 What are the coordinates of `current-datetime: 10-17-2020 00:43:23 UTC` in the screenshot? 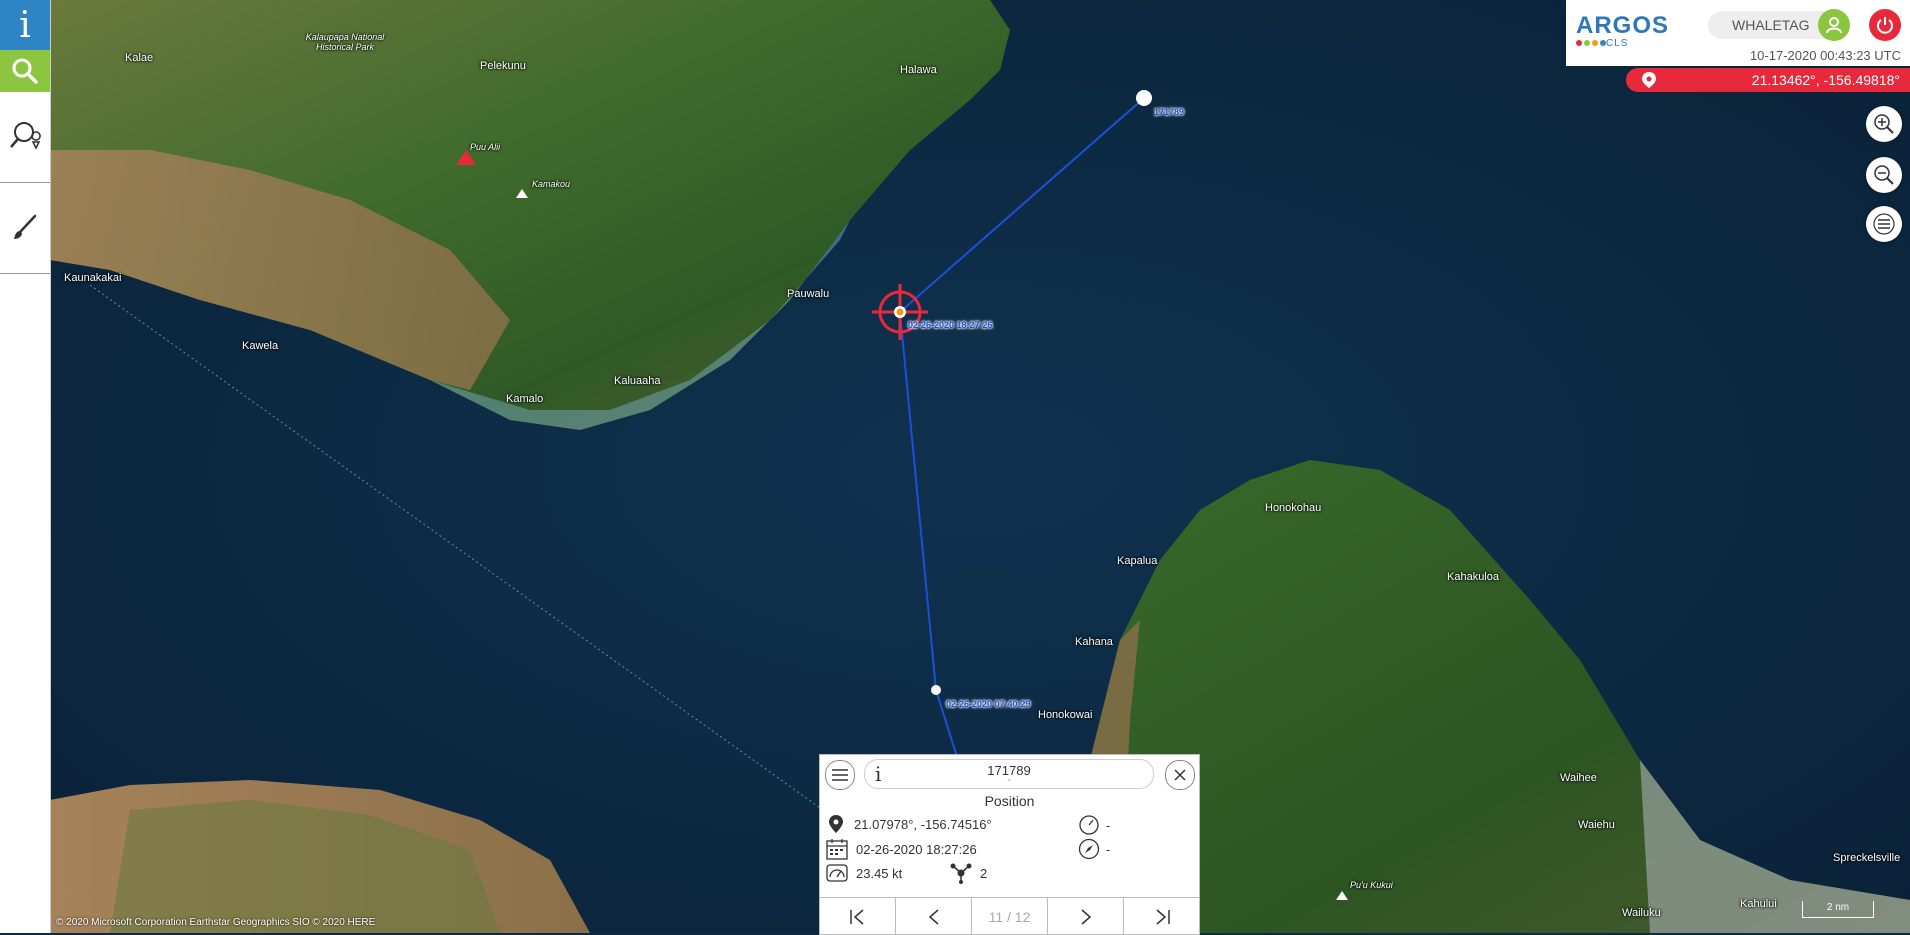 It's located at (1825, 55).